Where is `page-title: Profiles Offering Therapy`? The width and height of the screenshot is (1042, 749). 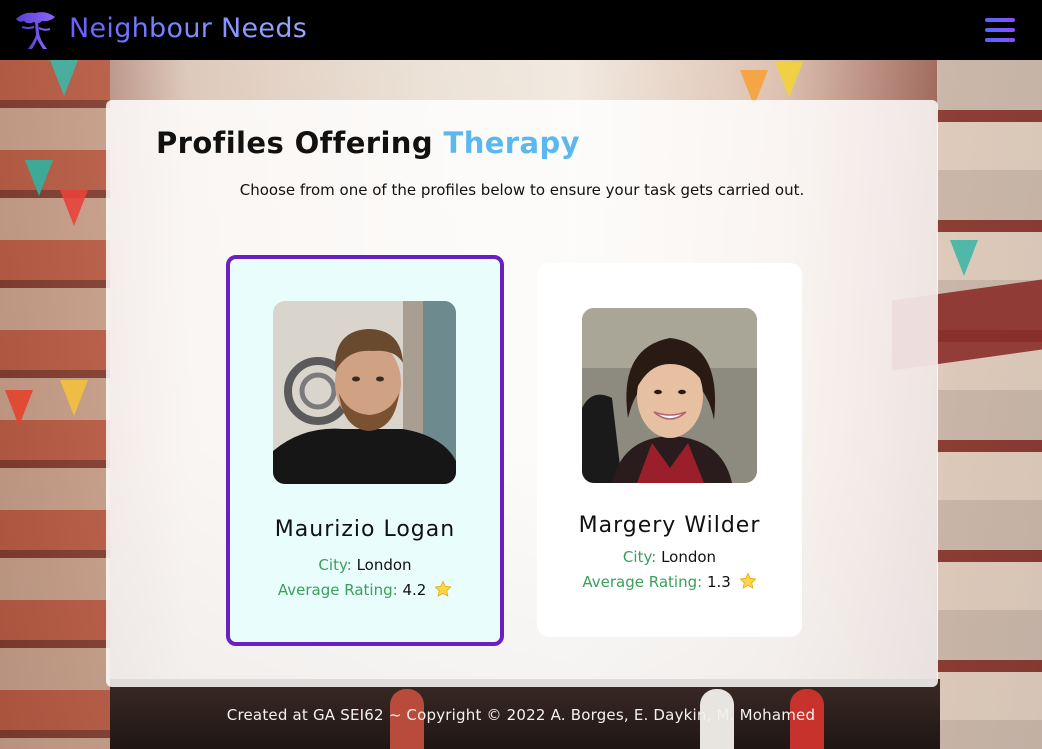 page-title: Profiles Offering Therapy is located at coordinates (368, 143).